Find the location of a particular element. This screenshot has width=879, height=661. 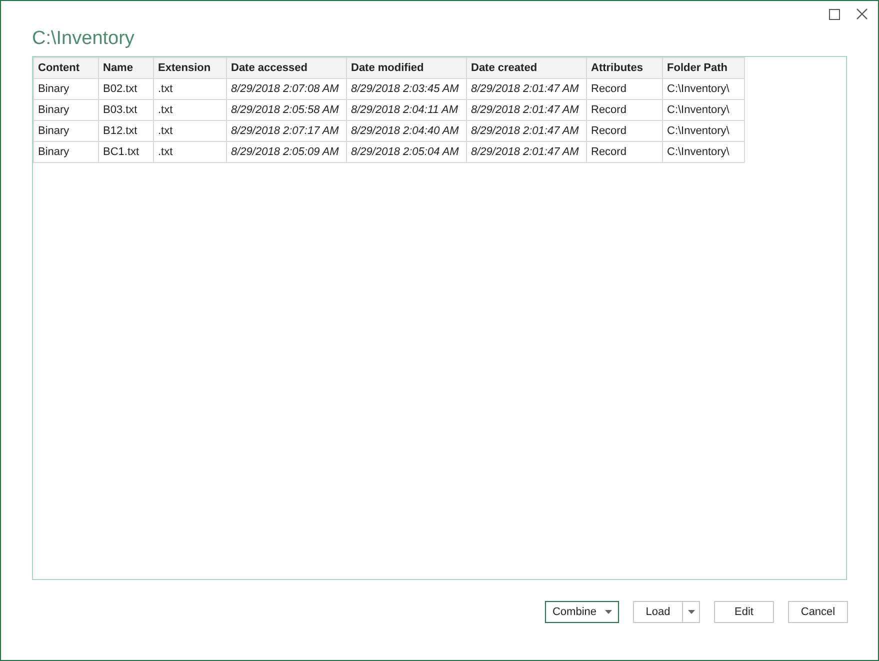

column-header: Name is located at coordinates (126, 68).